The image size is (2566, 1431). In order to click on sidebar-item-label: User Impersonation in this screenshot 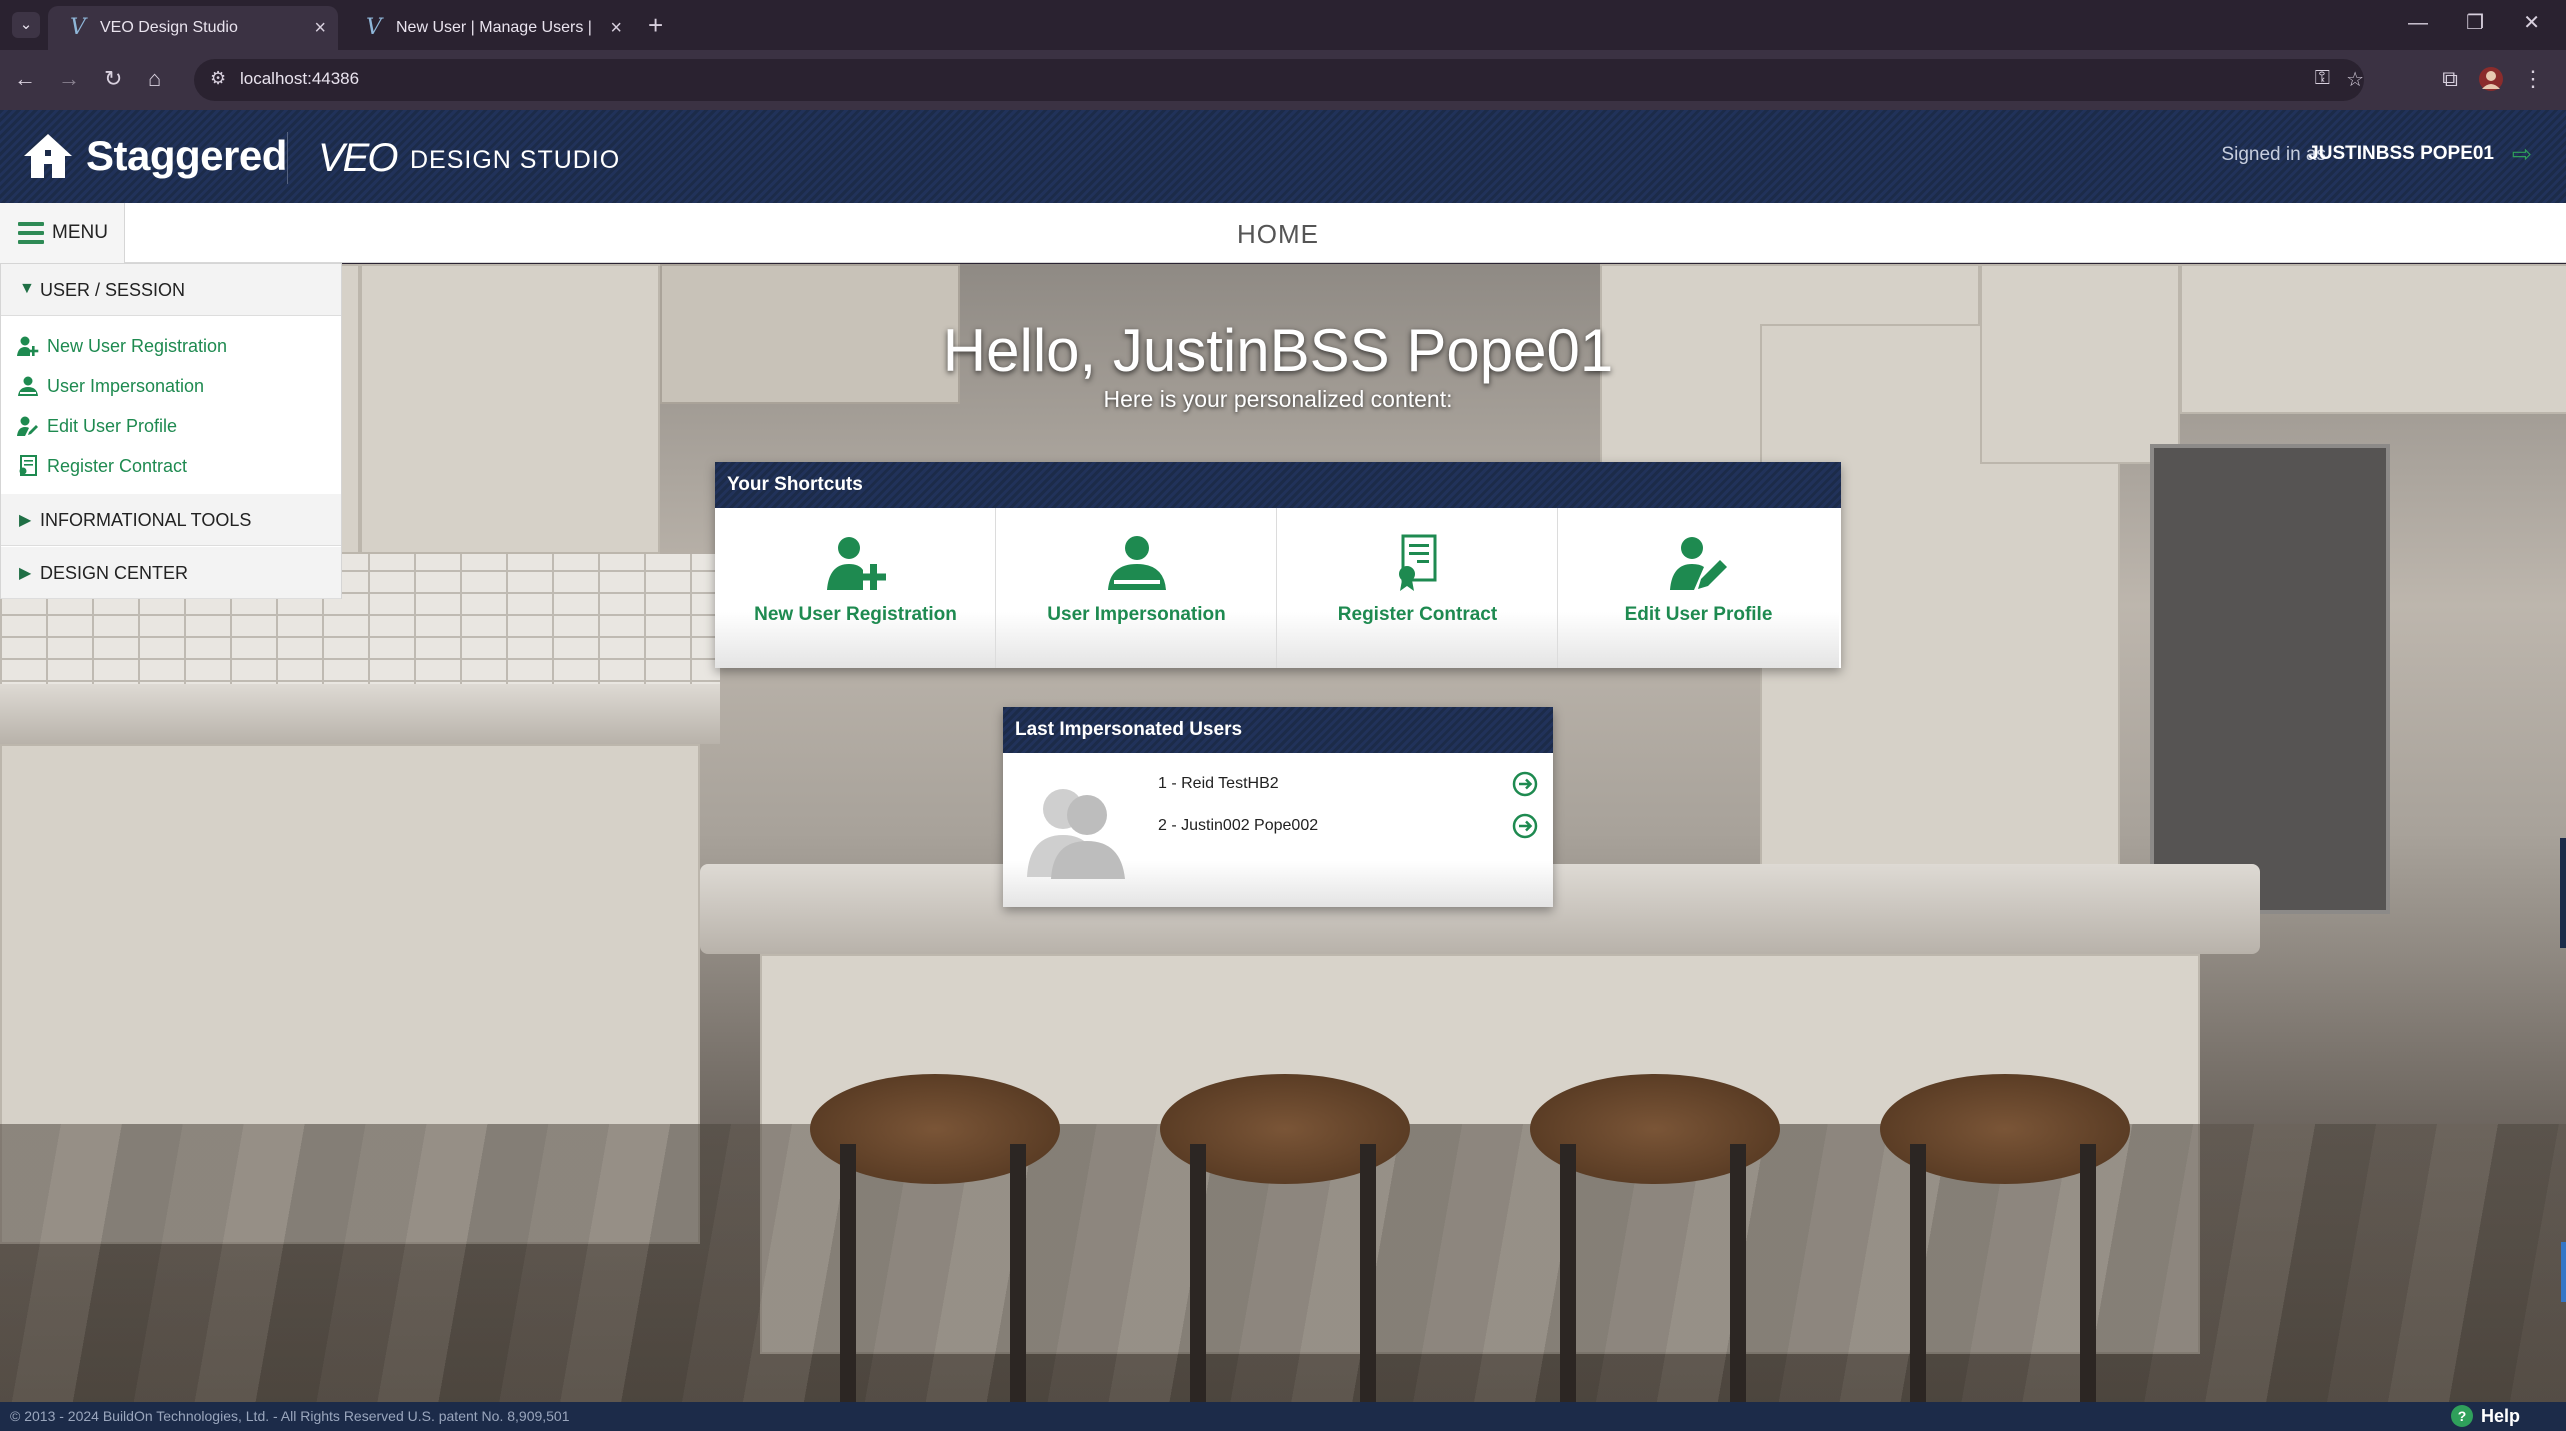, I will do `click(126, 386)`.